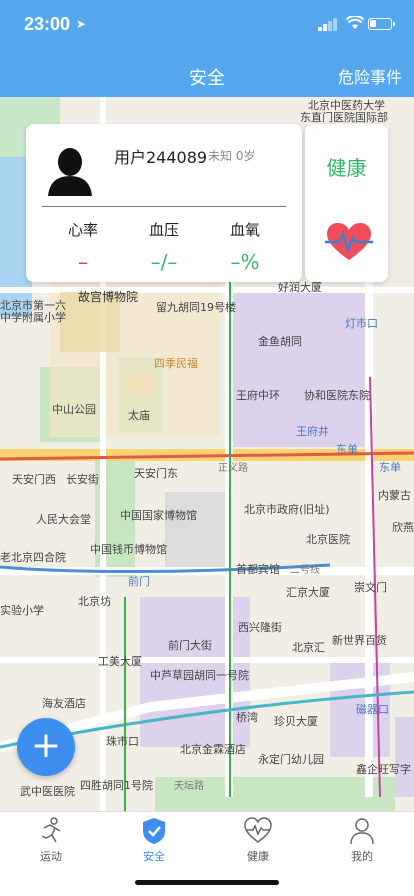  I want to click on tab-label: 运动, so click(51, 856).